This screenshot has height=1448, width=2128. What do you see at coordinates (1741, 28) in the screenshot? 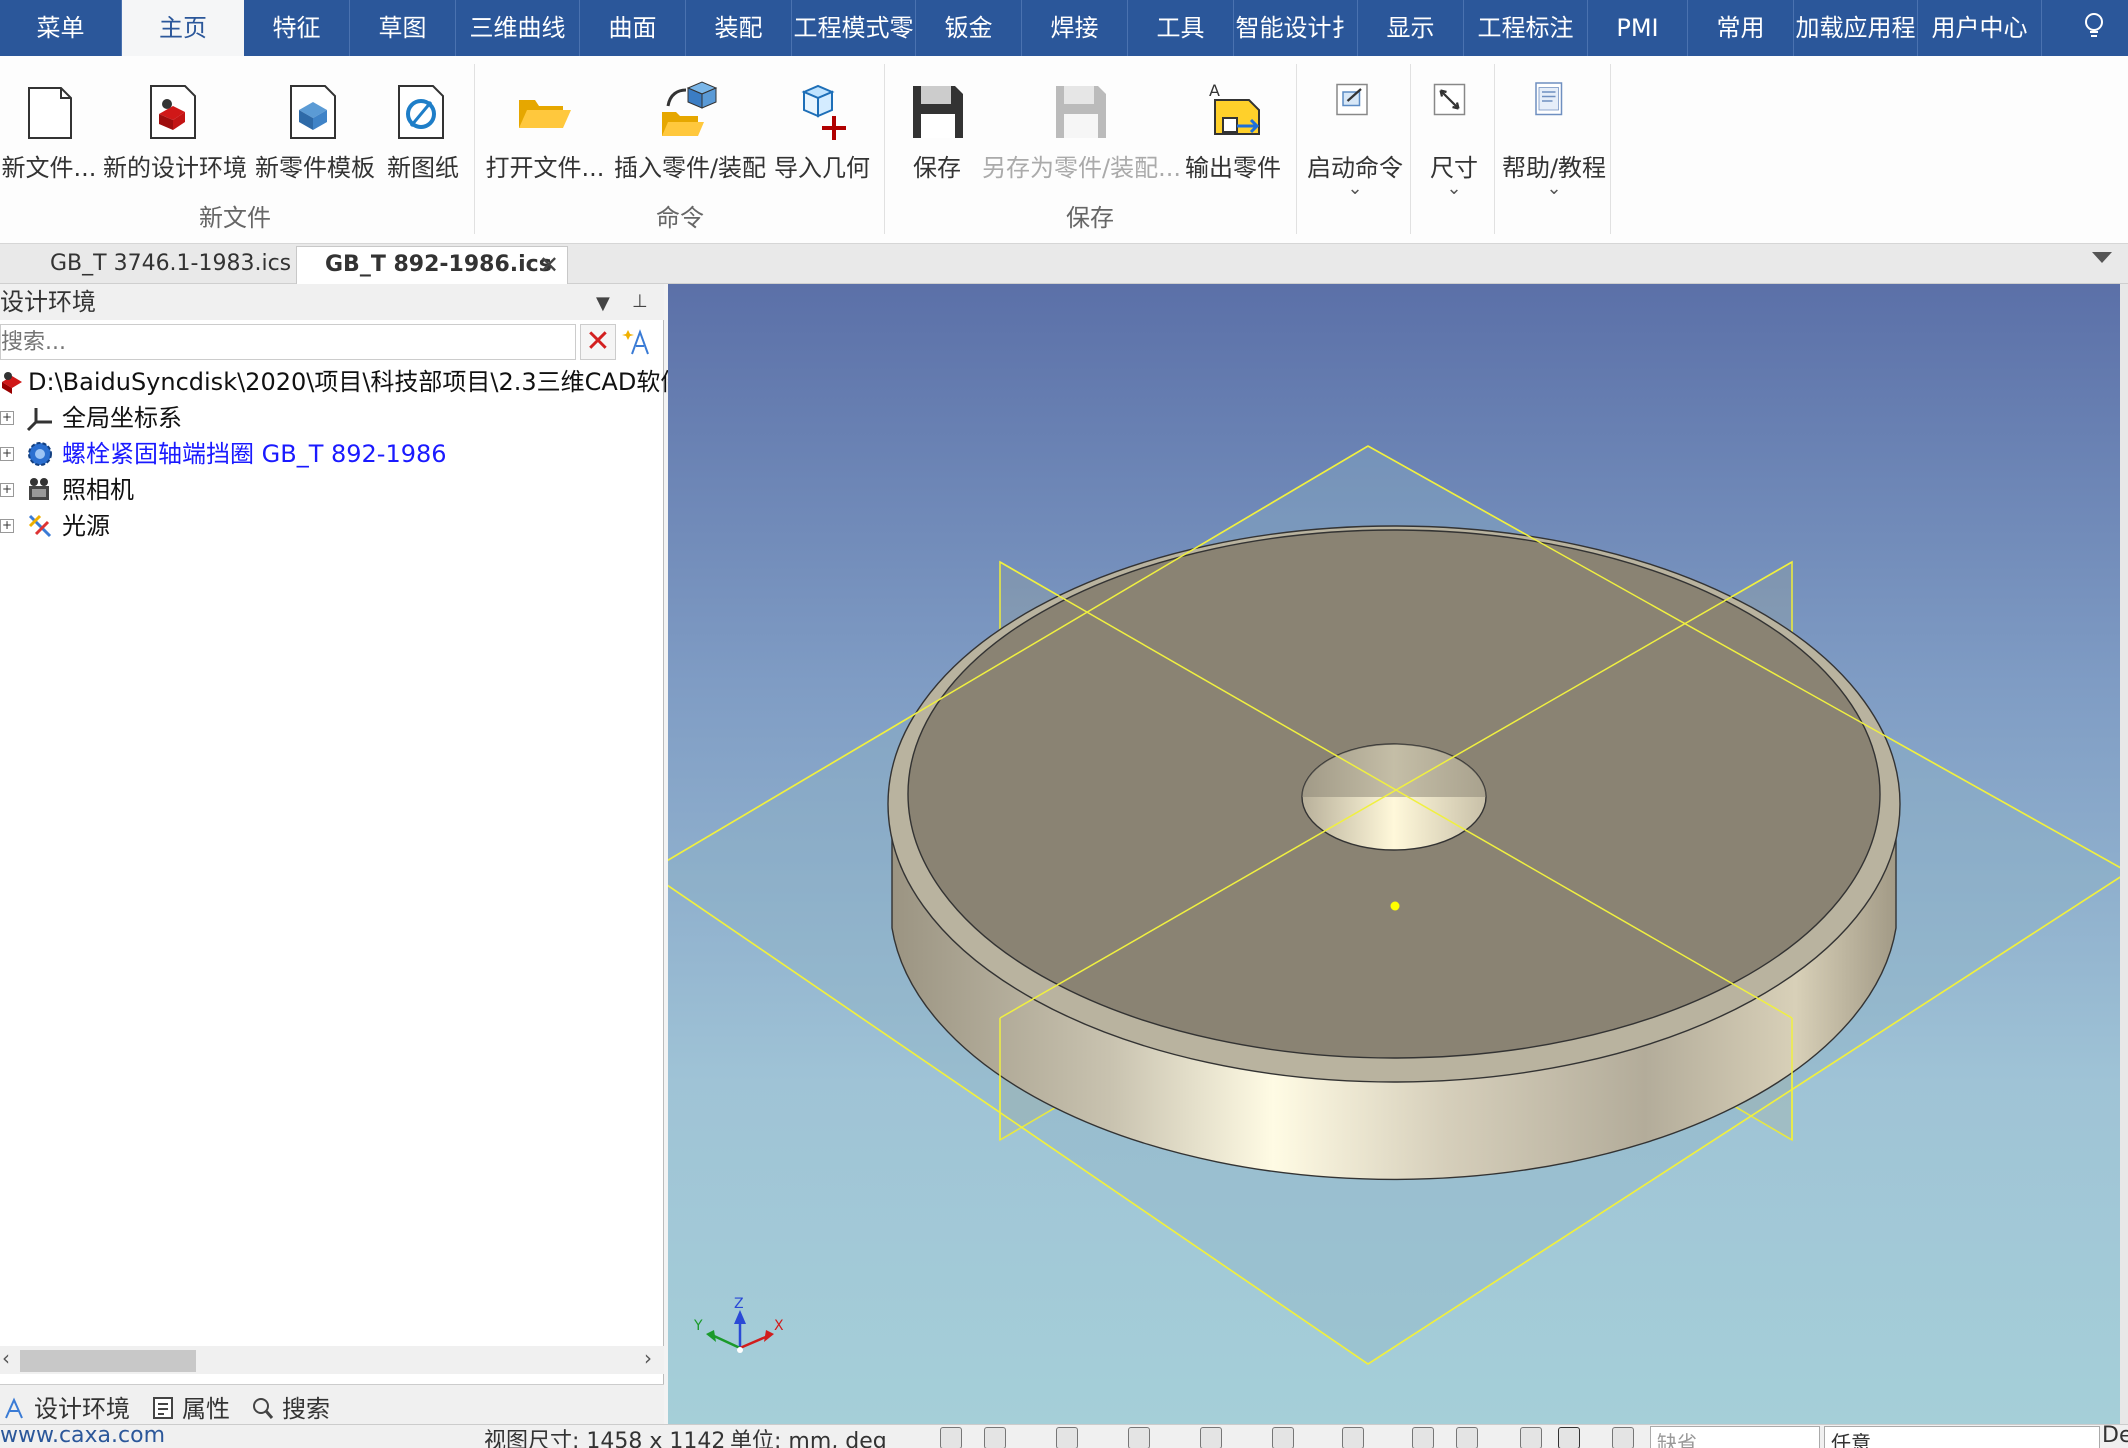
I see `menu-tab: 常用` at bounding box center [1741, 28].